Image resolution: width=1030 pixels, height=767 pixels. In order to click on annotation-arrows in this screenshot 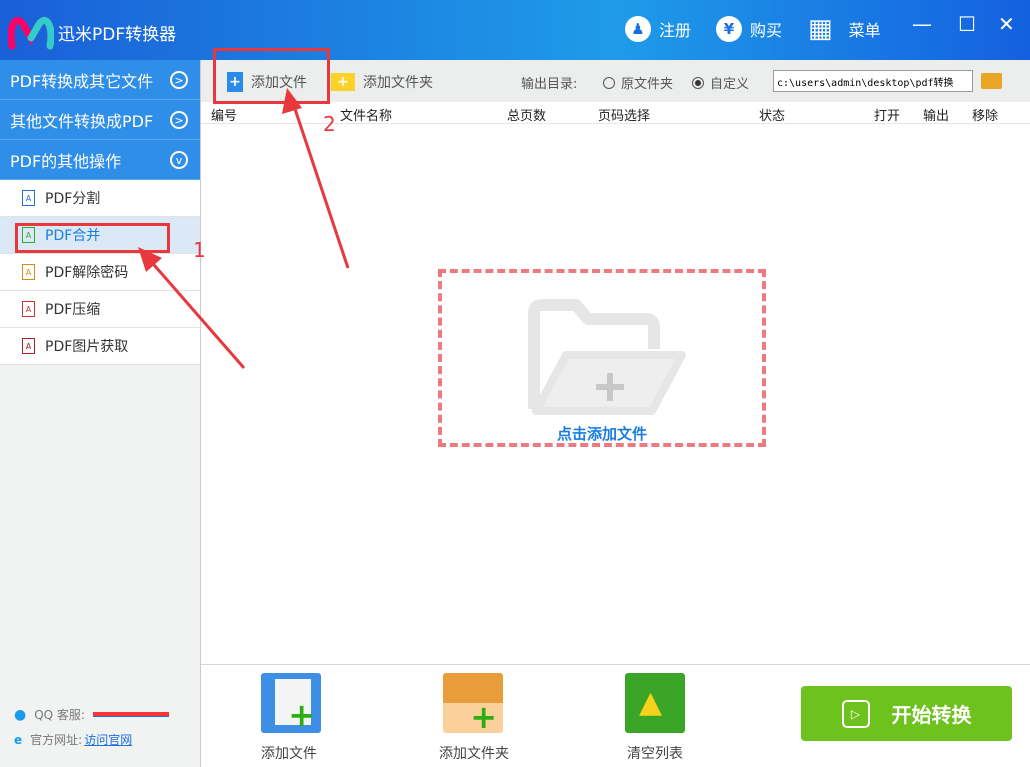, I will do `click(244, 228)`.